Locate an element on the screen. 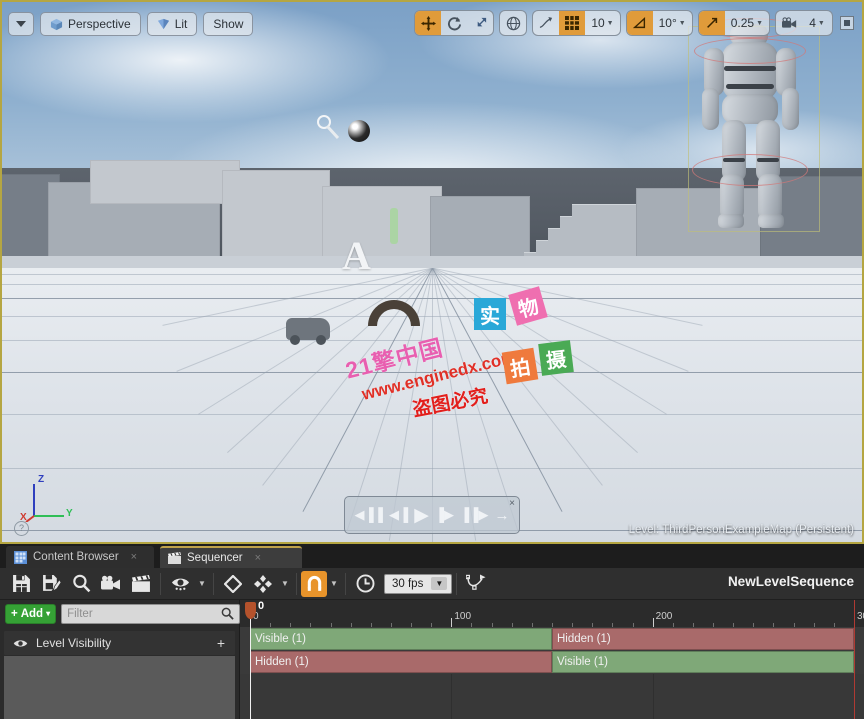 The image size is (864, 719). filter-input is located at coordinates (144, 613).